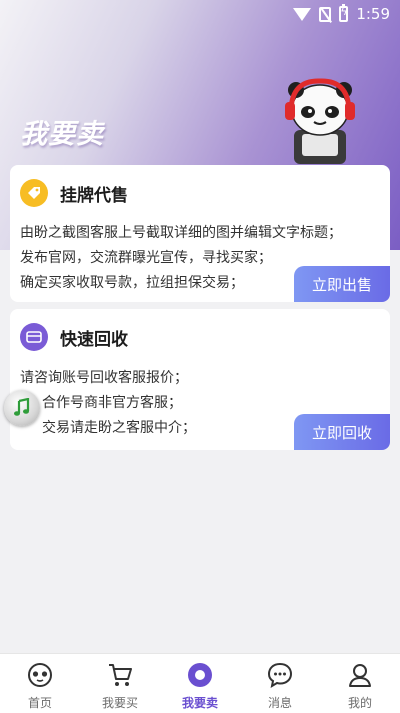 This screenshot has height=713, width=400. I want to click on tab-home: 首页, so click(40, 683).